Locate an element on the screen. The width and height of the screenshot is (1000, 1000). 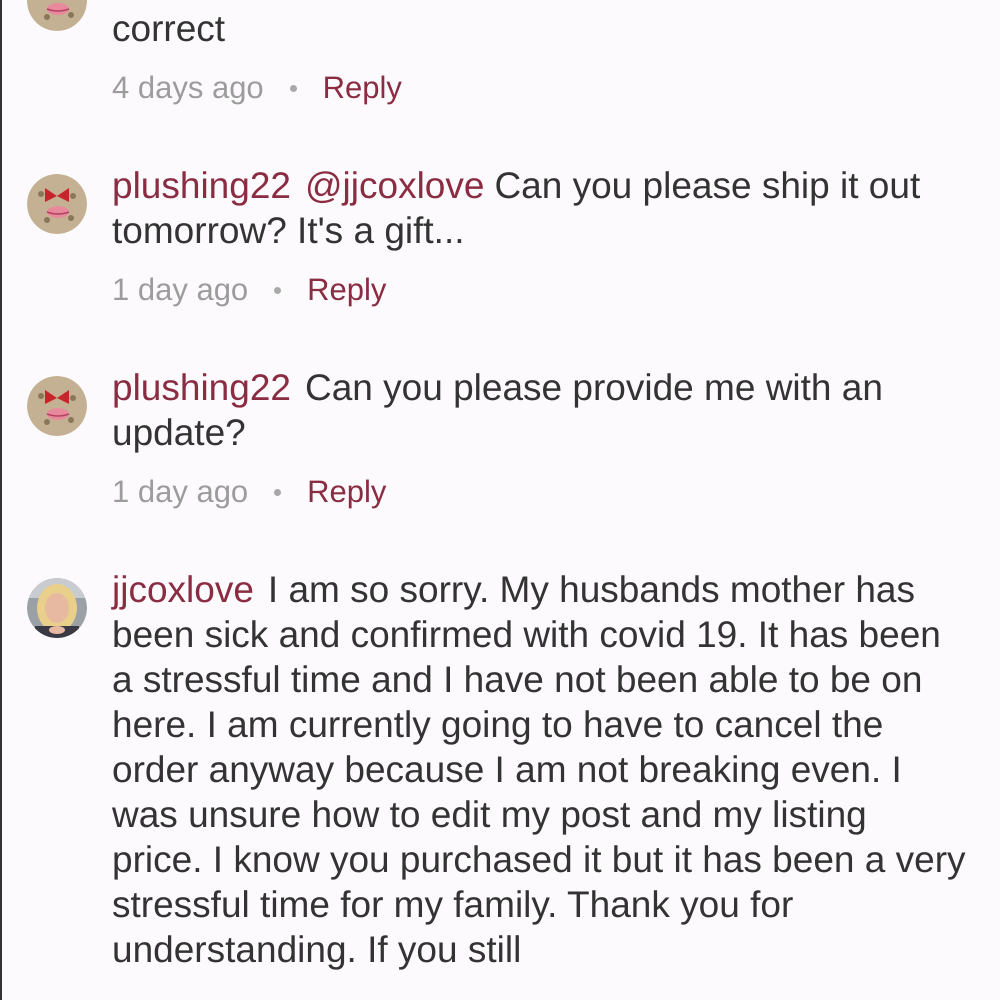
username-link: jjcoxlove is located at coordinates (183, 589).